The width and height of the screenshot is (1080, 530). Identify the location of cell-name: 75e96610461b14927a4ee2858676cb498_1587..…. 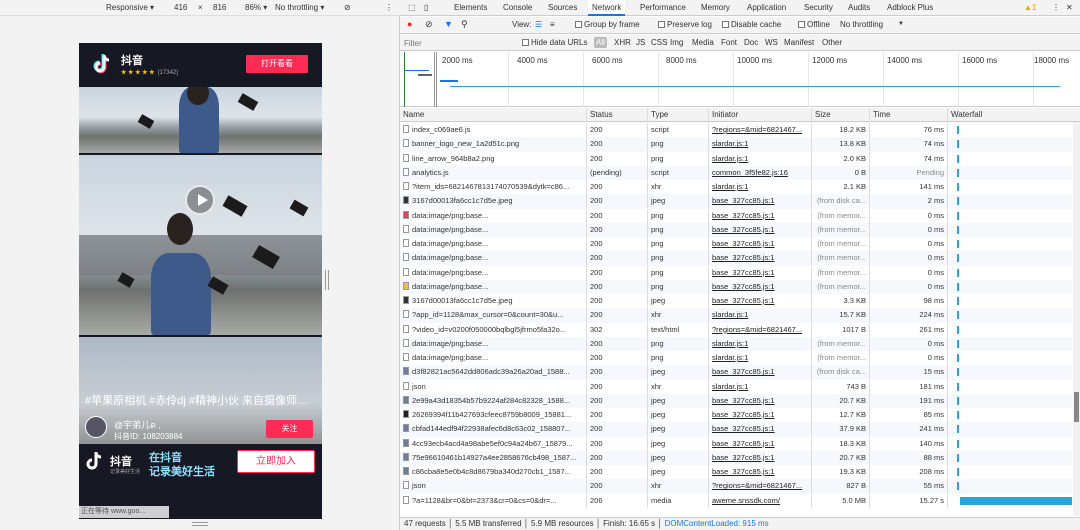
(493, 457).